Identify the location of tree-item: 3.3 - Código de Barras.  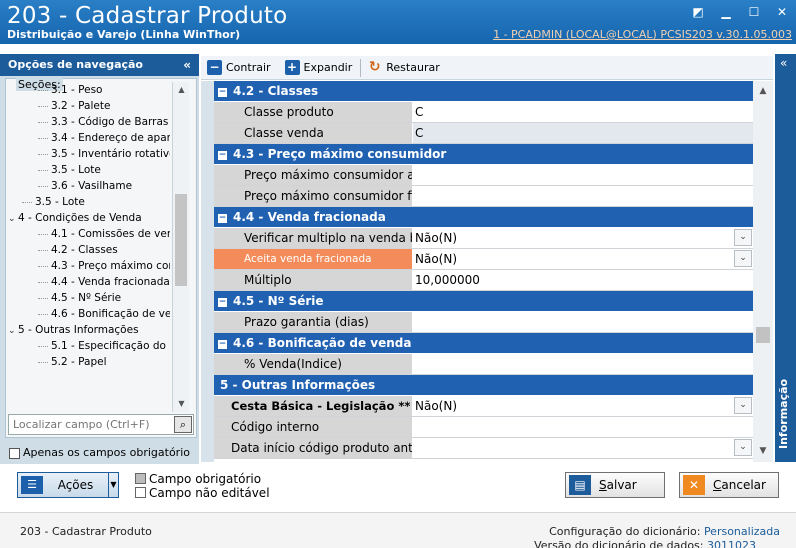
(86, 122).